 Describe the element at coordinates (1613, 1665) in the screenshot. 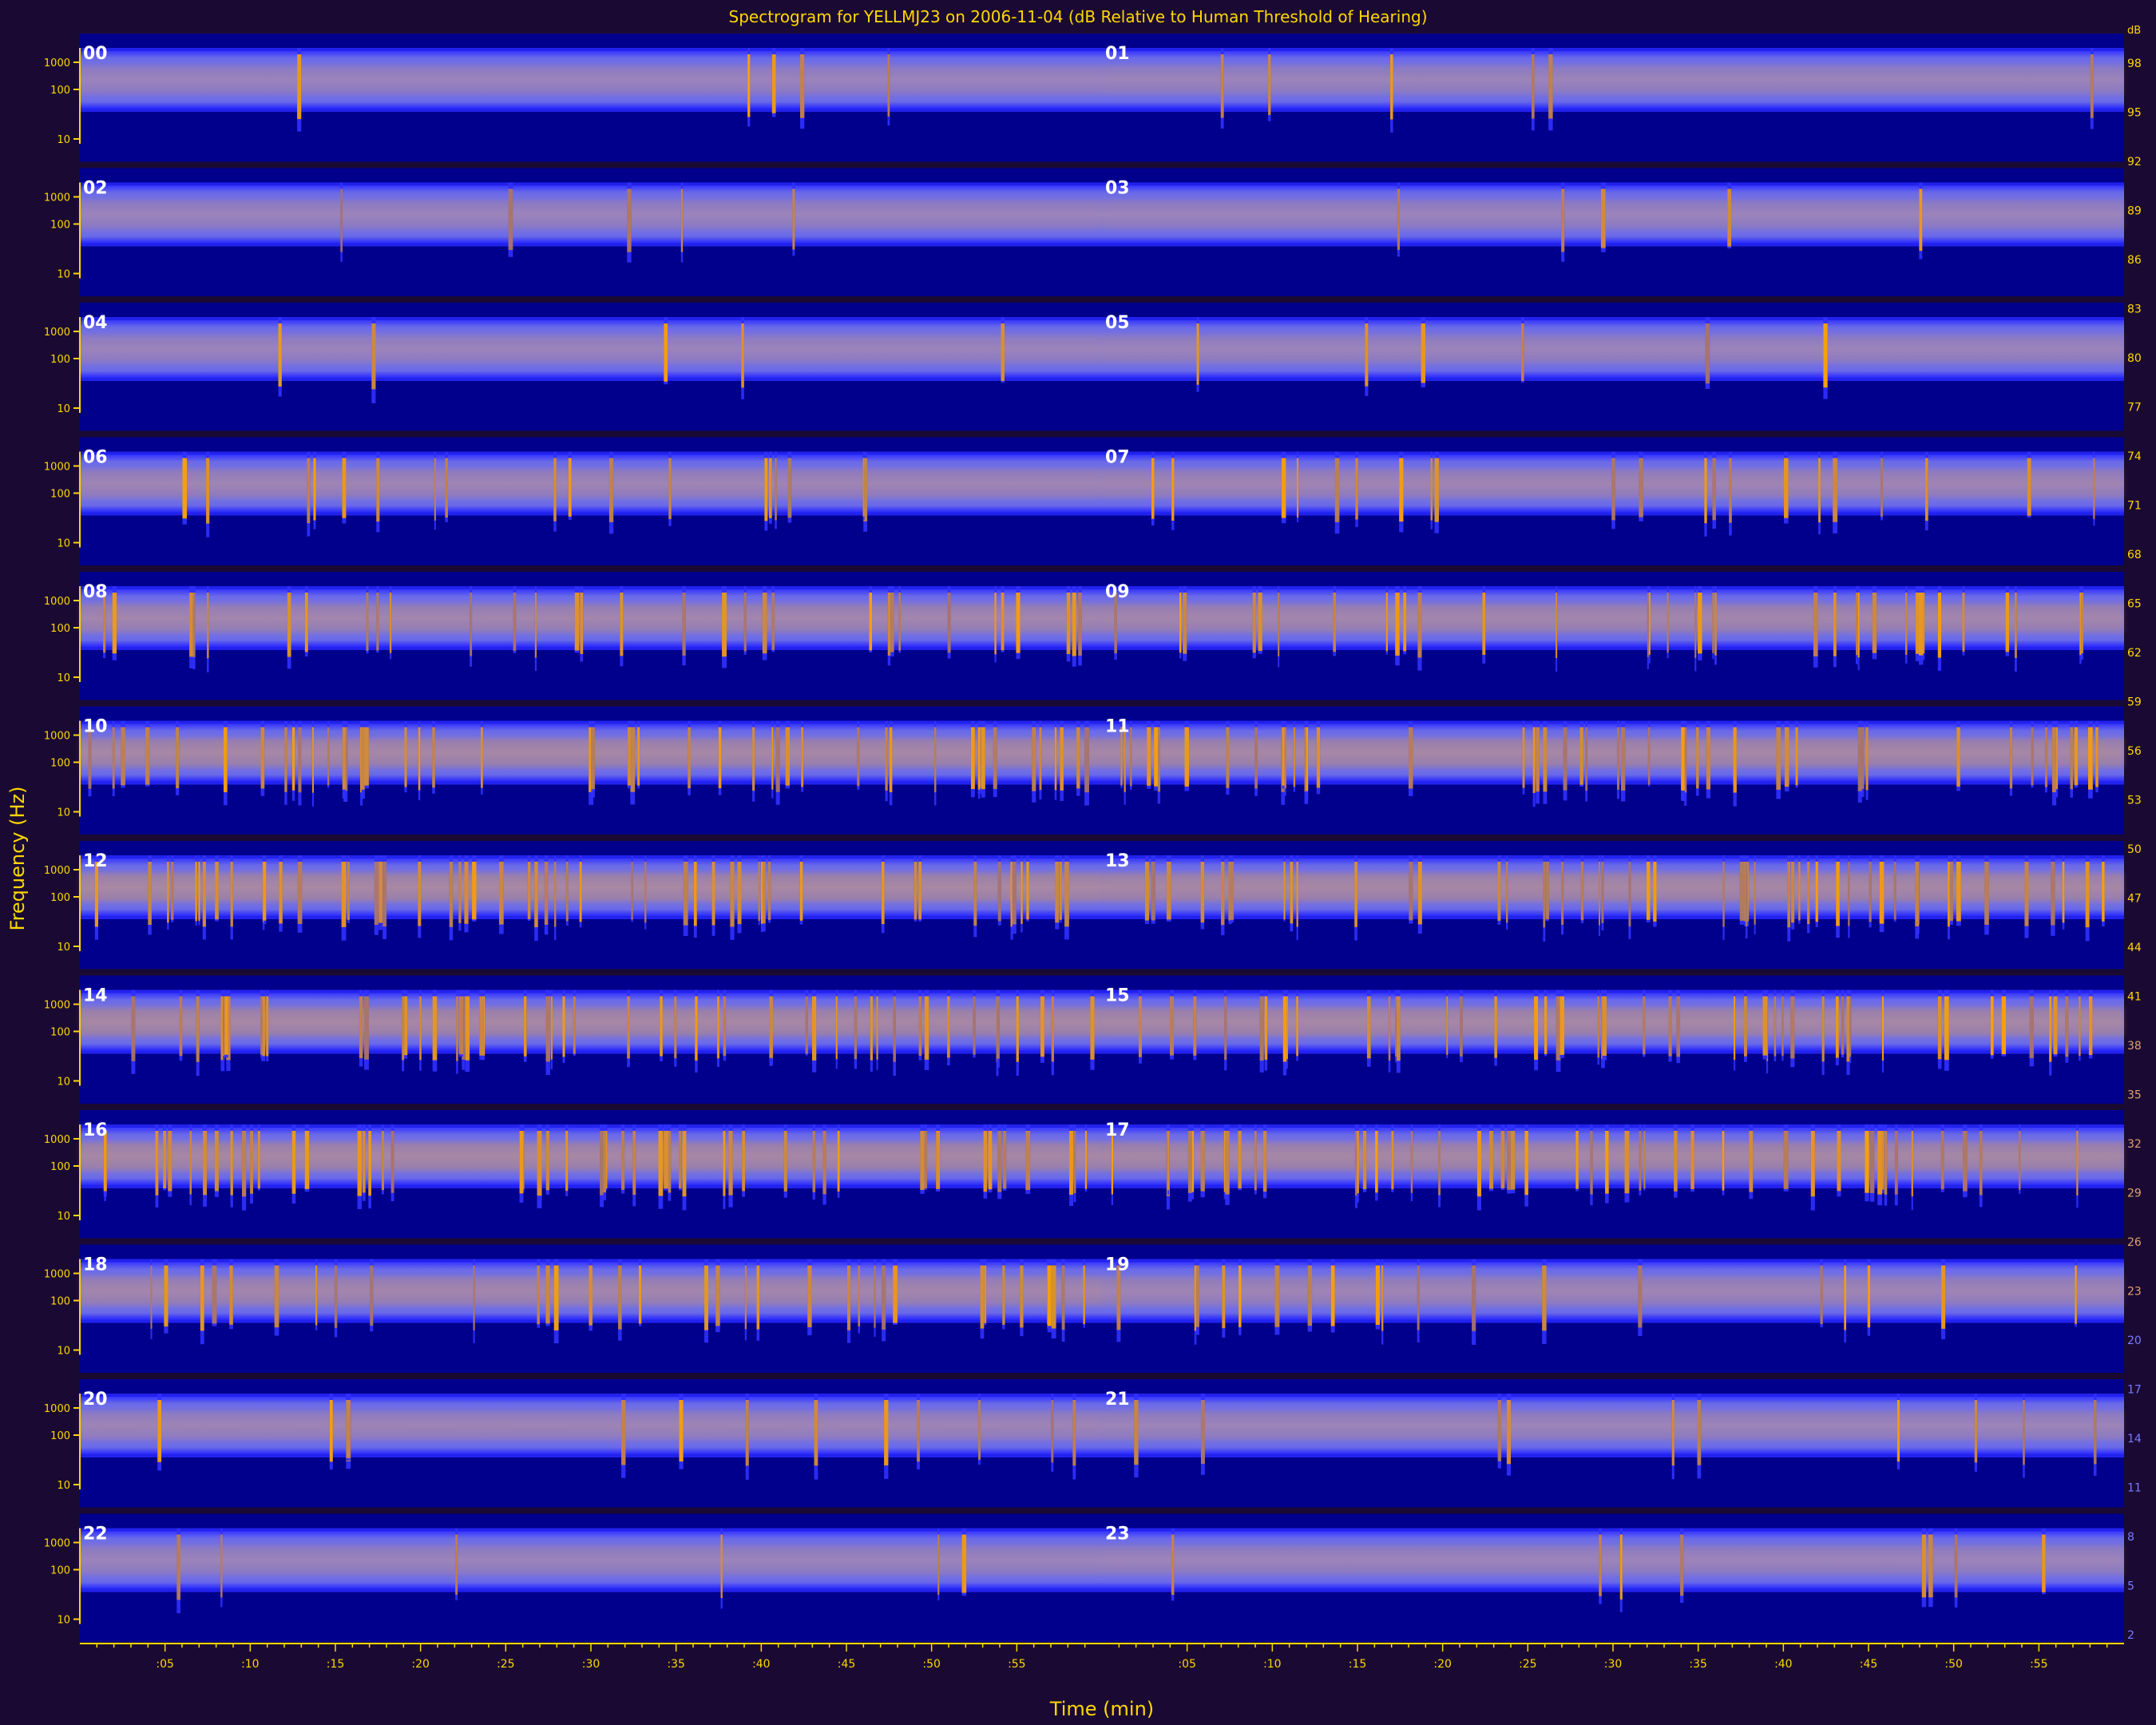

I see `x-tick-label: :30` at that location.